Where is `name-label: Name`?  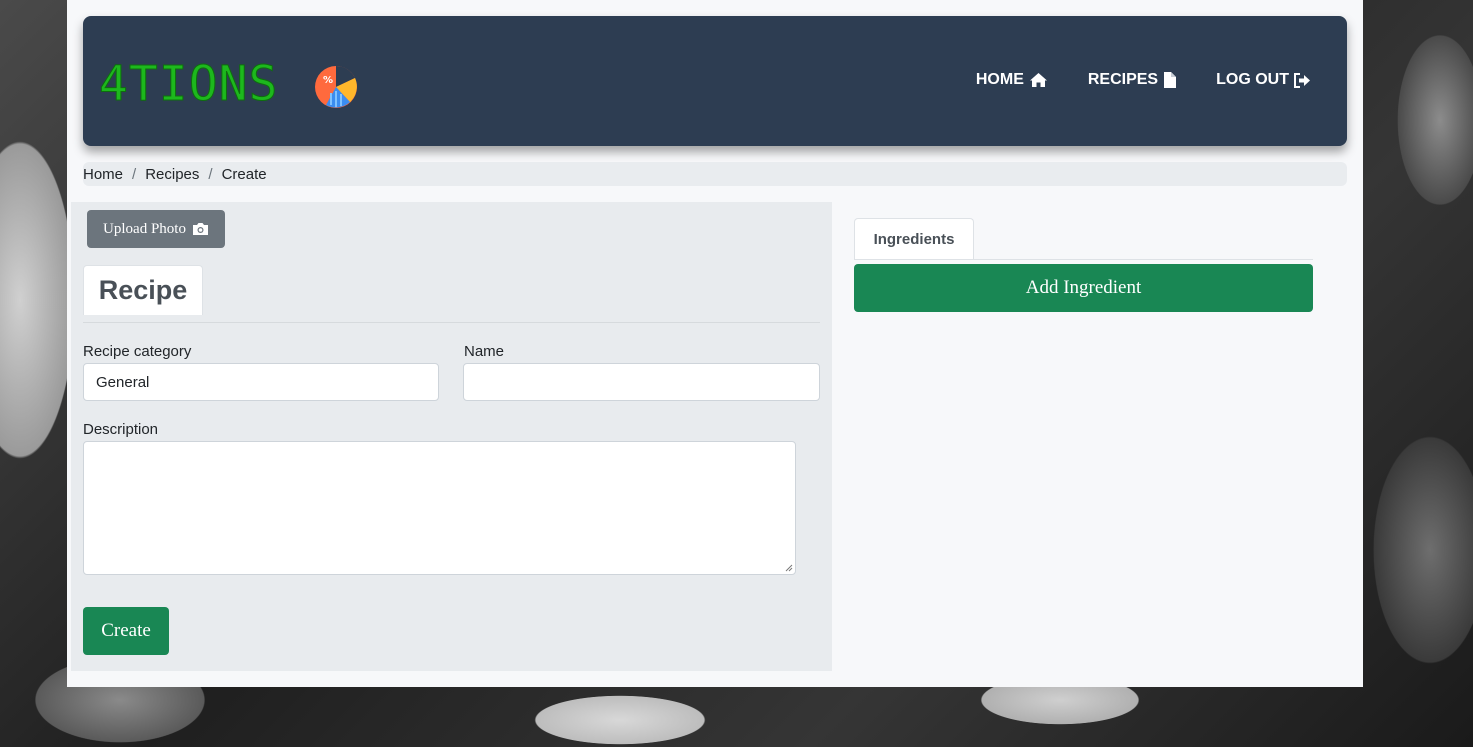
name-label: Name is located at coordinates (484, 351).